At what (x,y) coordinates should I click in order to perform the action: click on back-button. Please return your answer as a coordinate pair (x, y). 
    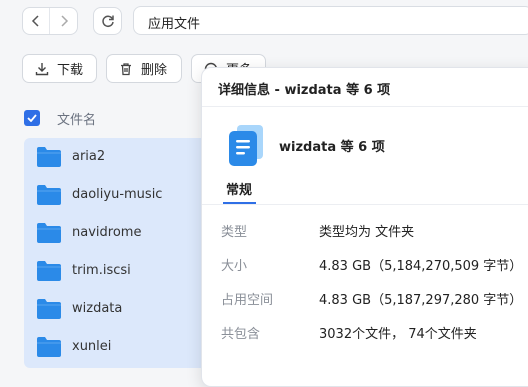
    Looking at the image, I should click on (36, 21).